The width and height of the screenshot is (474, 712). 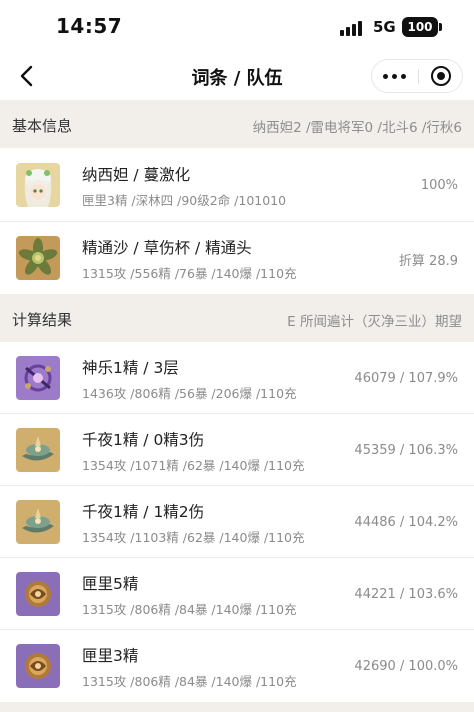 What do you see at coordinates (439, 185) in the screenshot?
I see `character-value: 100%` at bounding box center [439, 185].